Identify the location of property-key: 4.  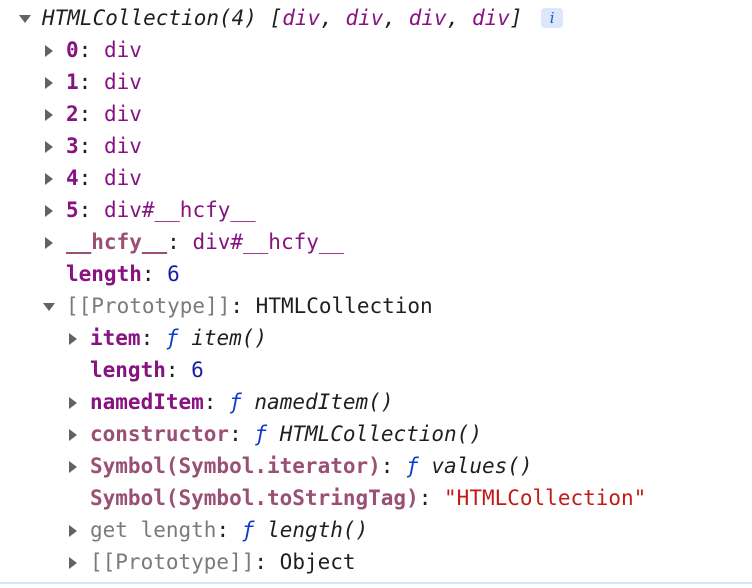
(72, 178).